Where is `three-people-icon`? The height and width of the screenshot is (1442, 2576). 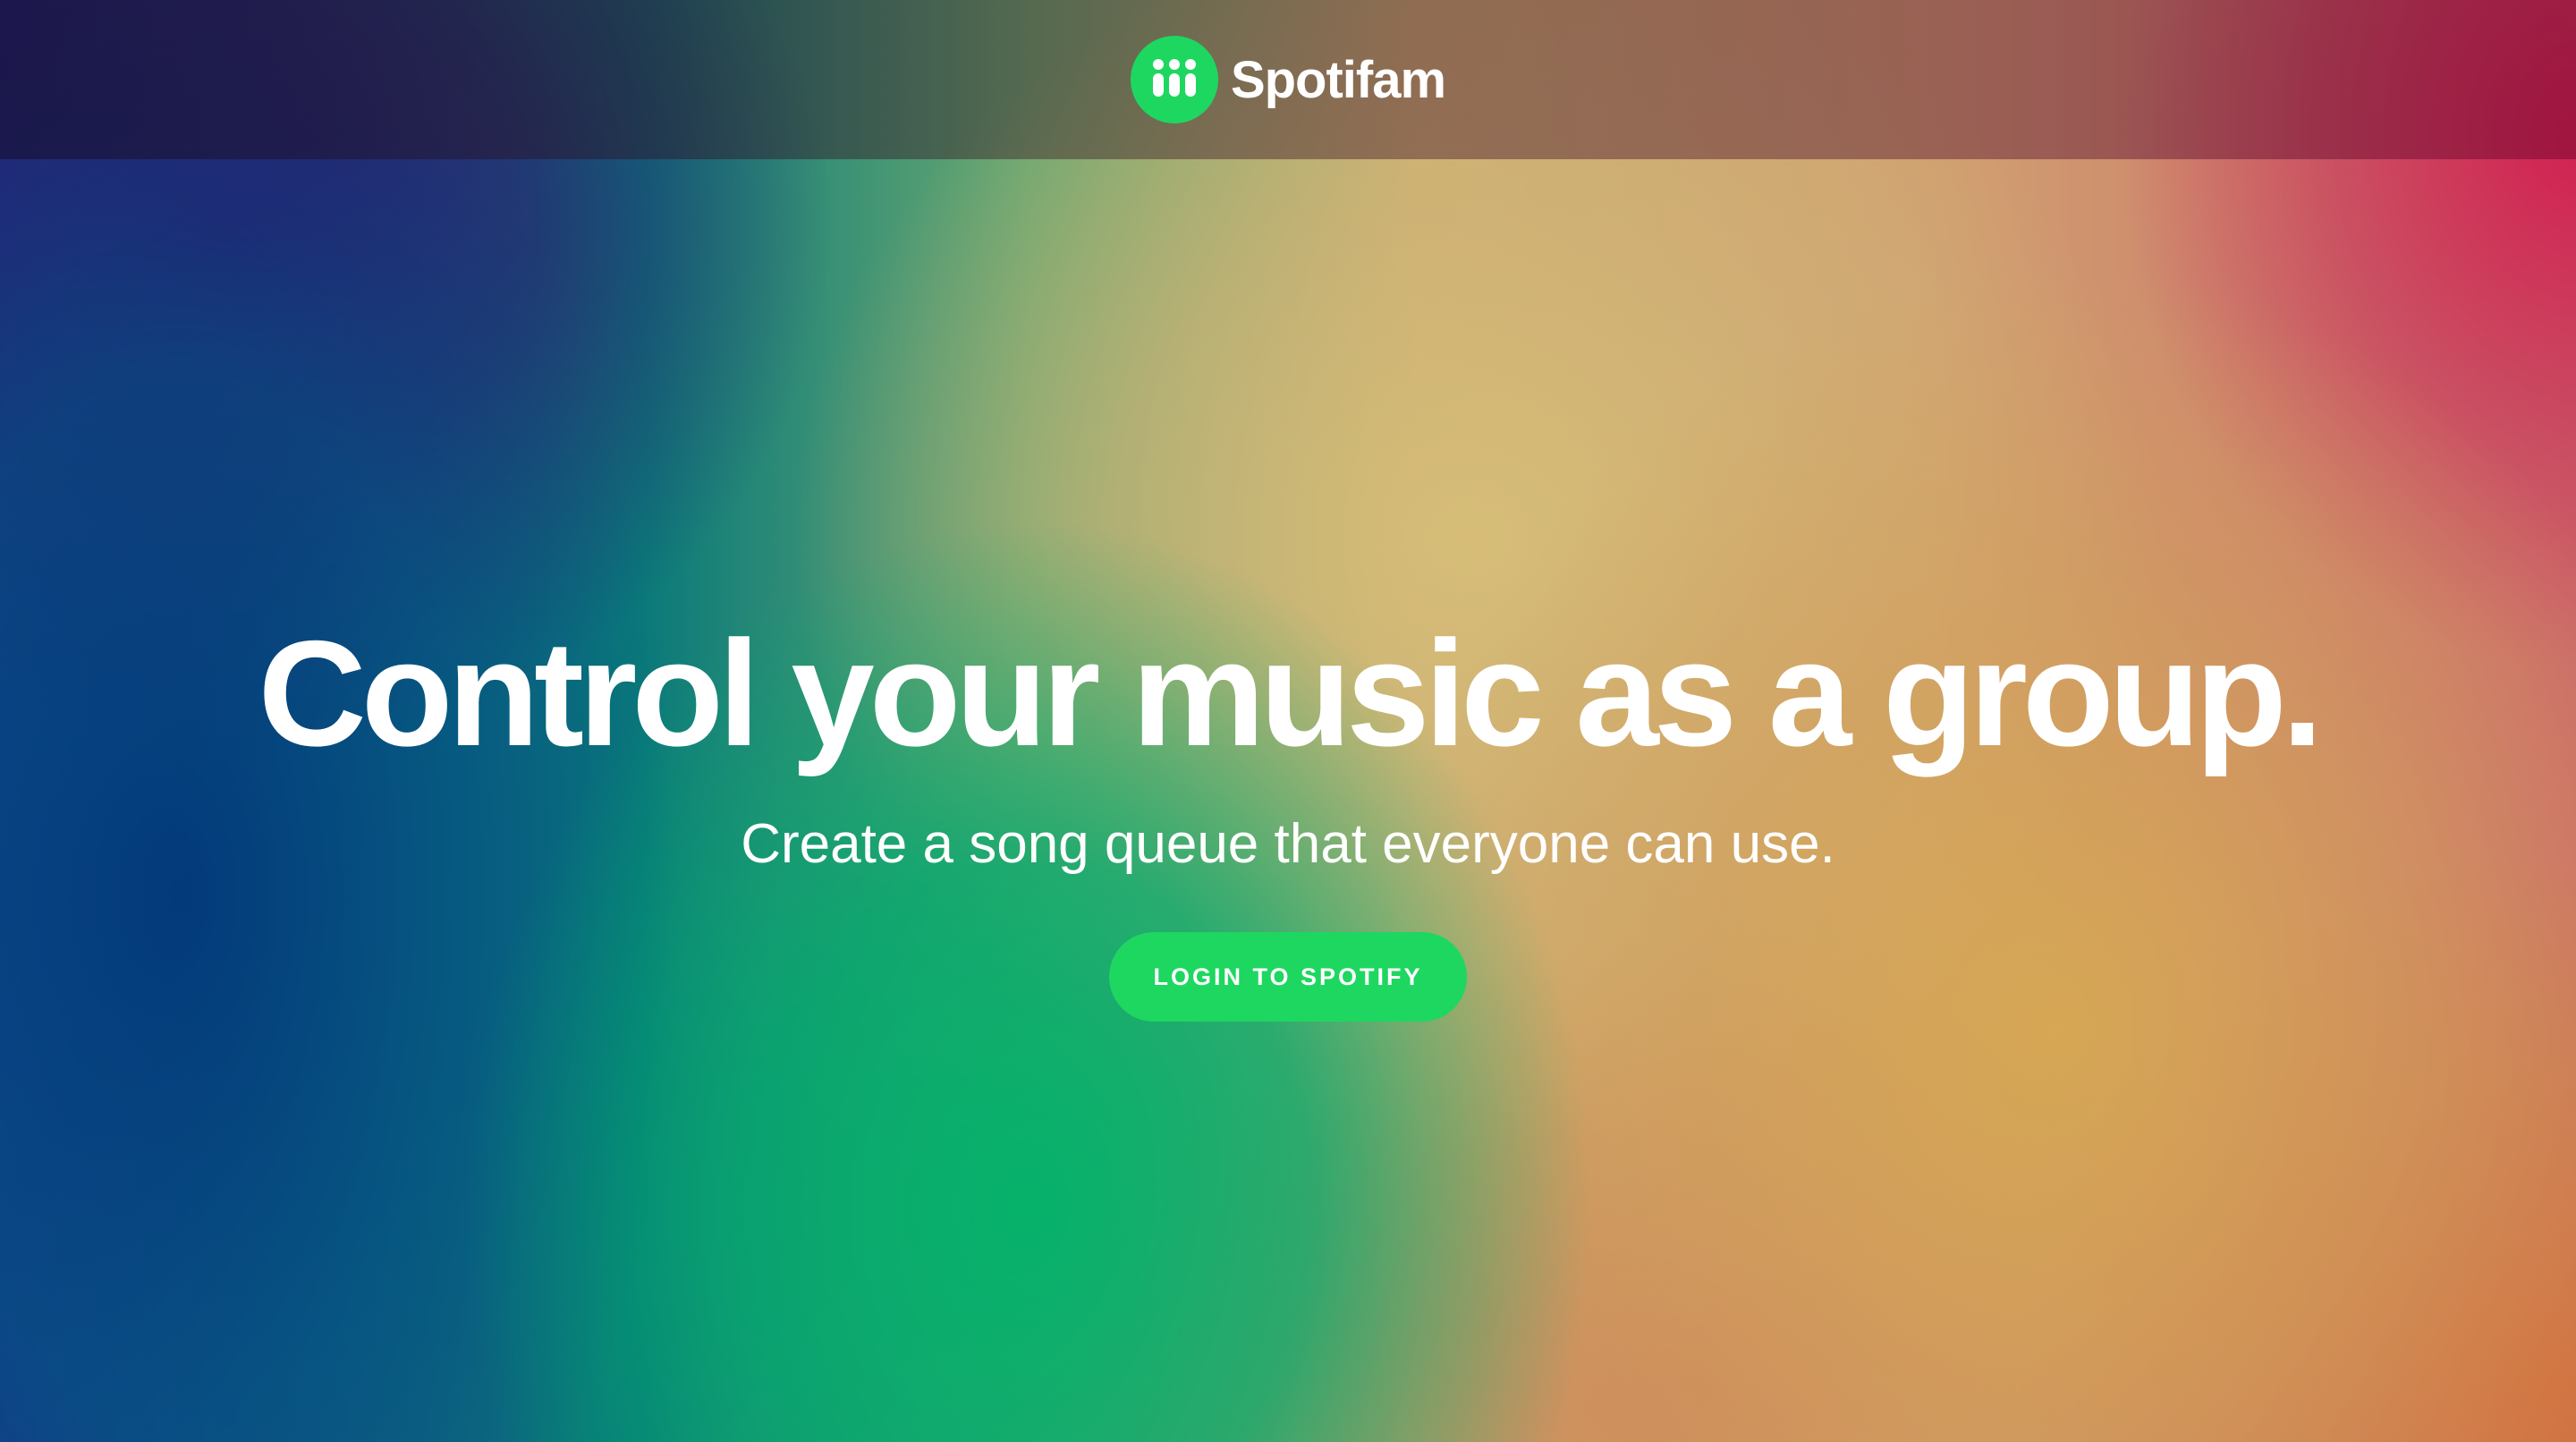 three-people-icon is located at coordinates (1174, 79).